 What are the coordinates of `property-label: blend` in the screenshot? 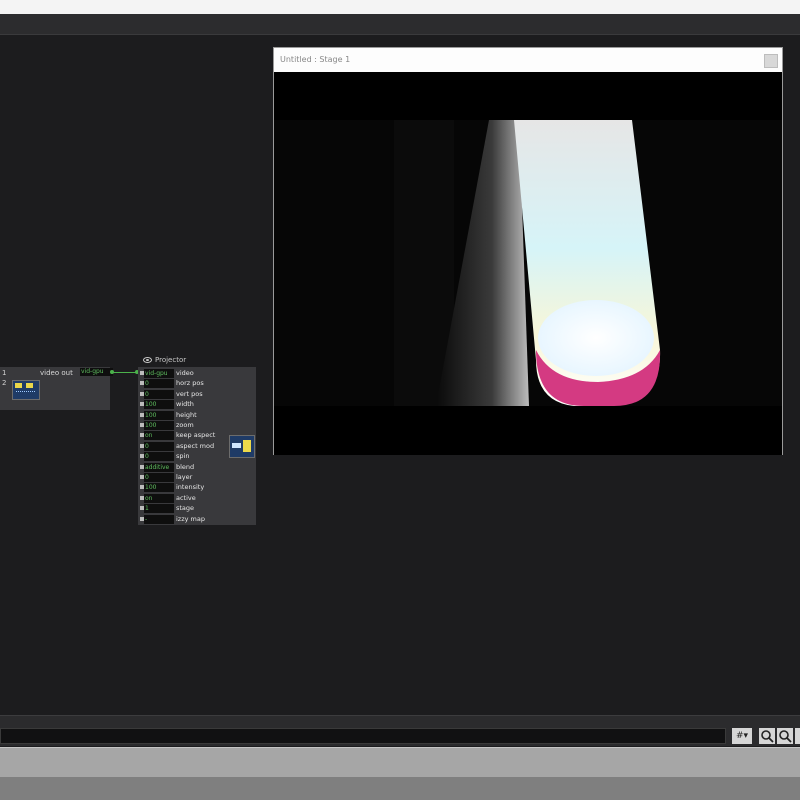 It's located at (185, 466).